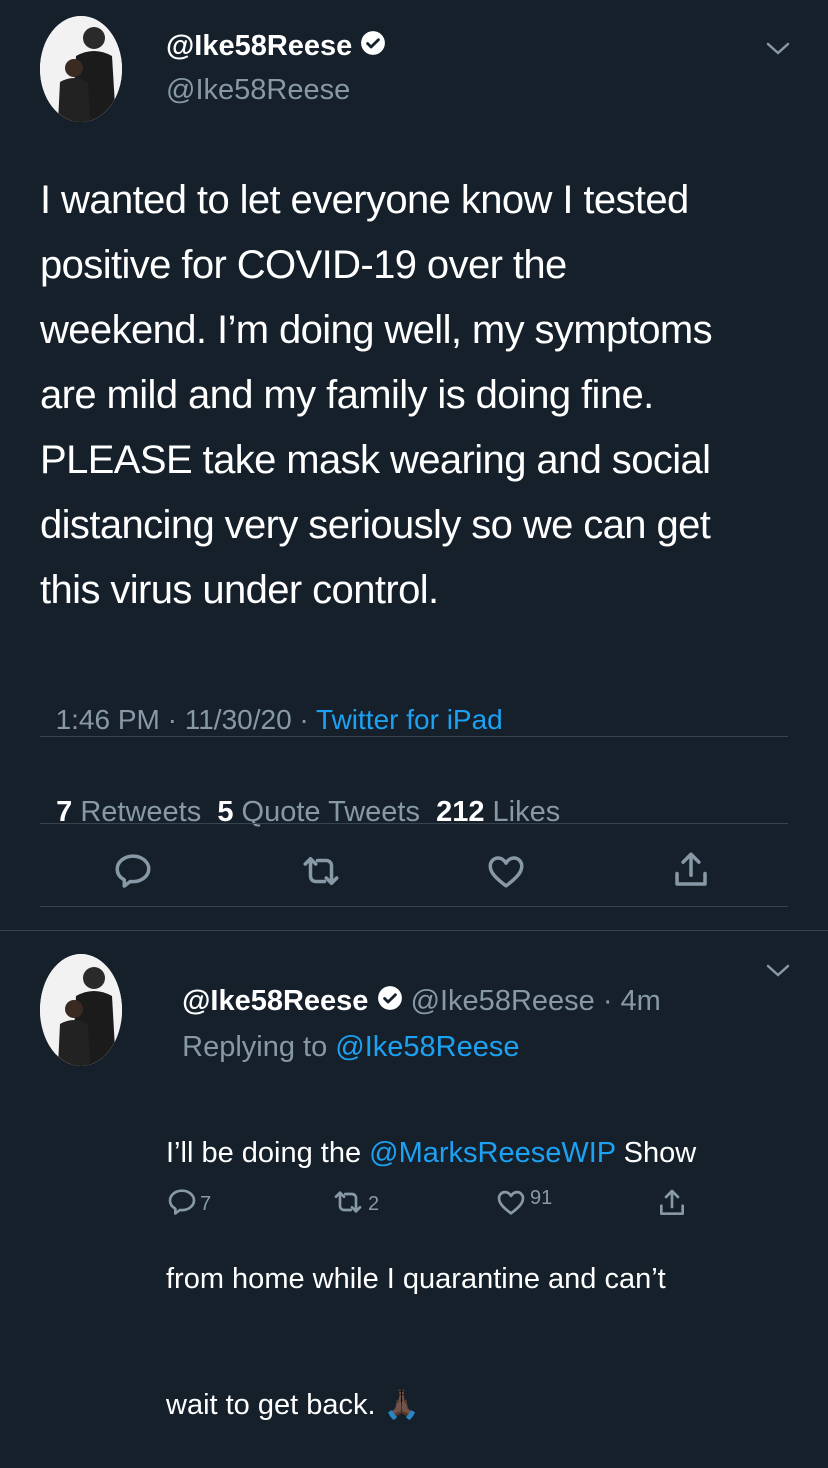 This screenshot has width=828, height=1468. What do you see at coordinates (375, 525) in the screenshot?
I see `tweet-text-line: distancing very seriously so we can get` at bounding box center [375, 525].